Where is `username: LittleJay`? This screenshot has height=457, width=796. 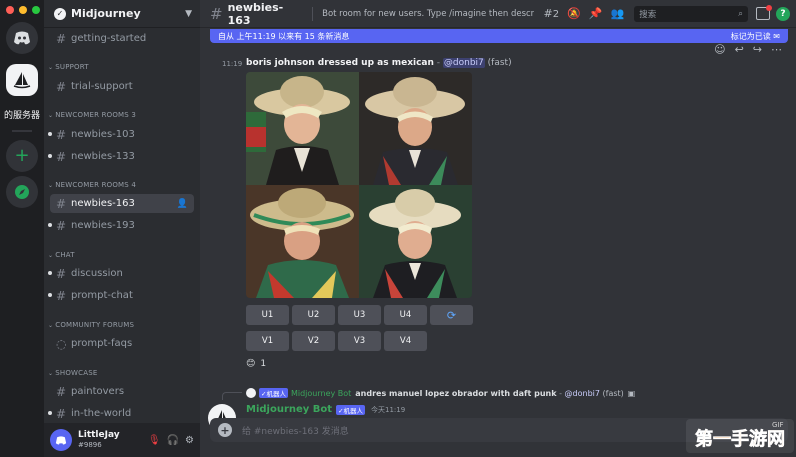 username: LittleJay is located at coordinates (99, 435).